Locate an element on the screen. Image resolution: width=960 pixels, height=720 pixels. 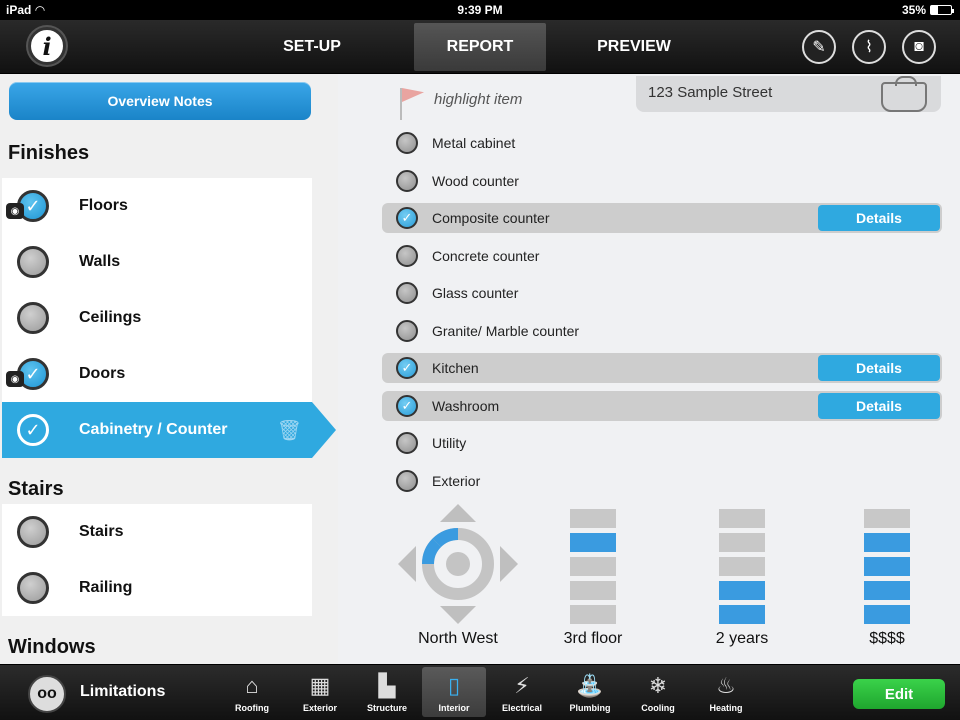
status-bar: iPad ◠ 9:39 PM 35% is located at coordinates (480, 10).